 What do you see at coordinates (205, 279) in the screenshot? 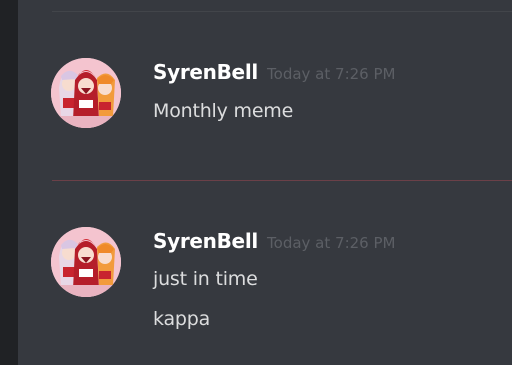
I see `message-text: just in time` at bounding box center [205, 279].